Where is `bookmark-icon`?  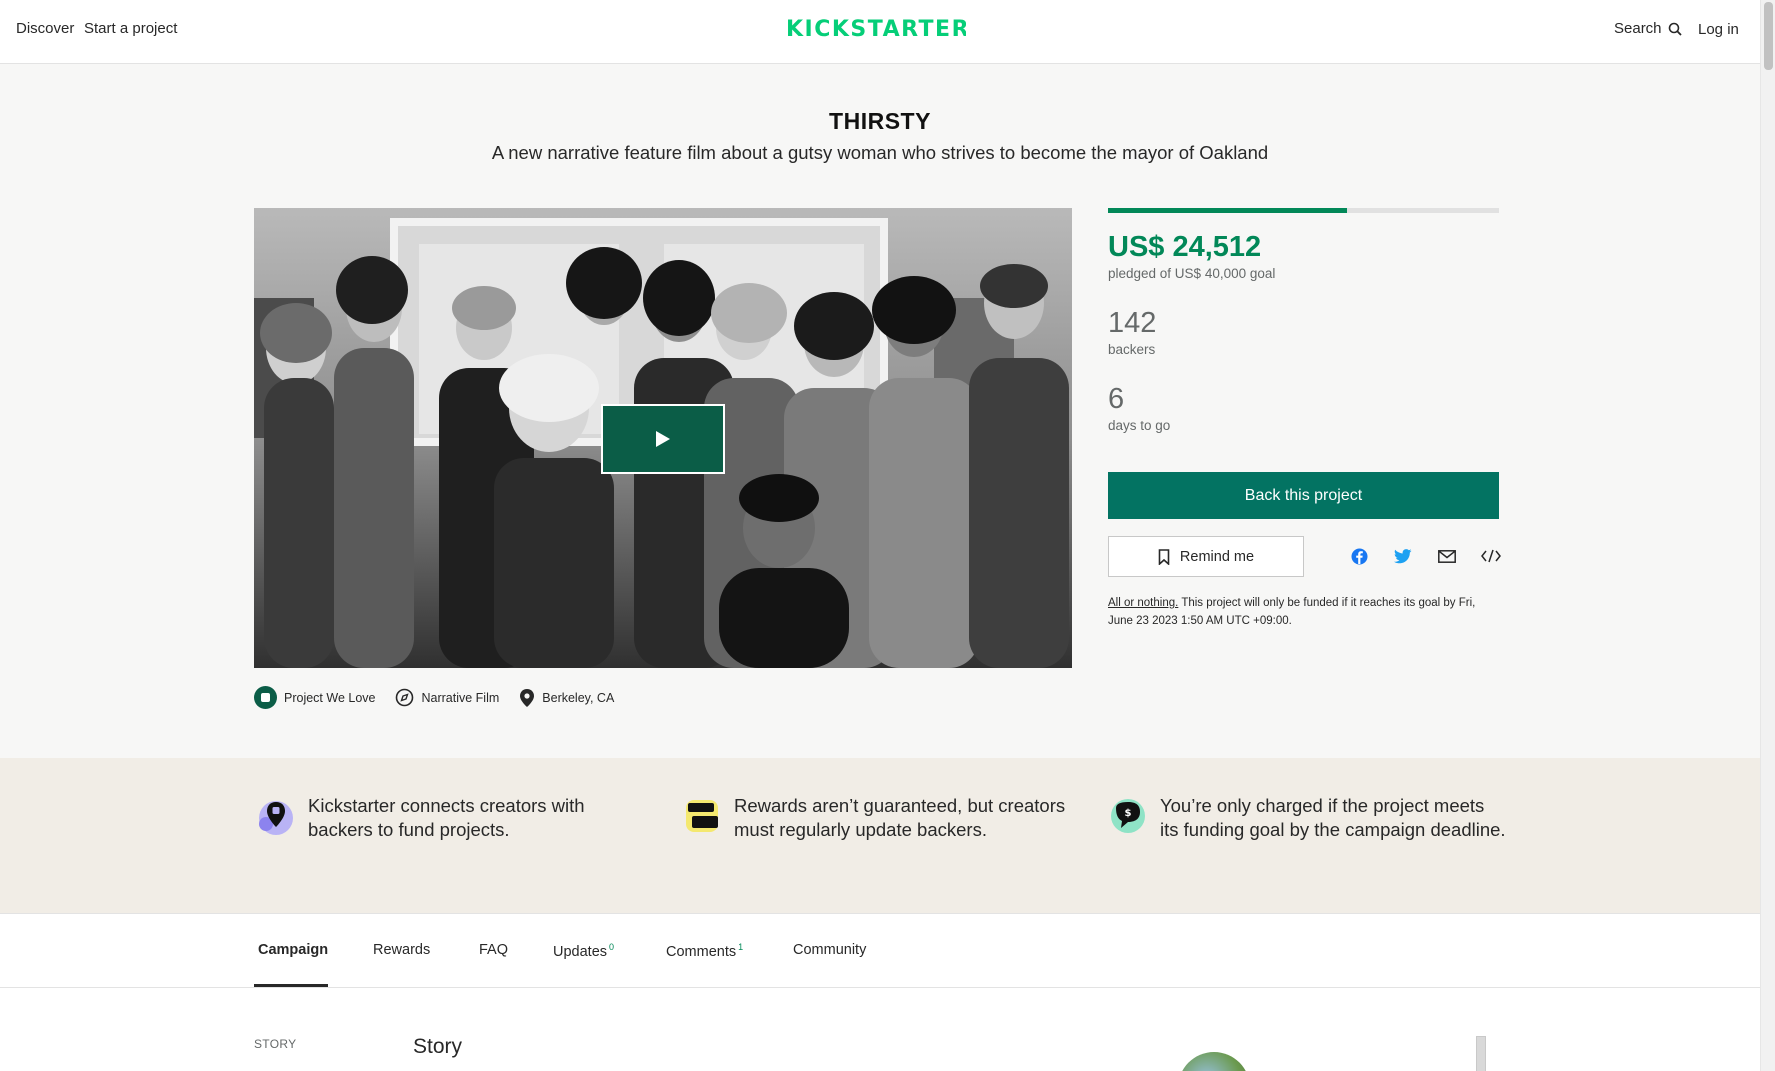 bookmark-icon is located at coordinates (1164, 556).